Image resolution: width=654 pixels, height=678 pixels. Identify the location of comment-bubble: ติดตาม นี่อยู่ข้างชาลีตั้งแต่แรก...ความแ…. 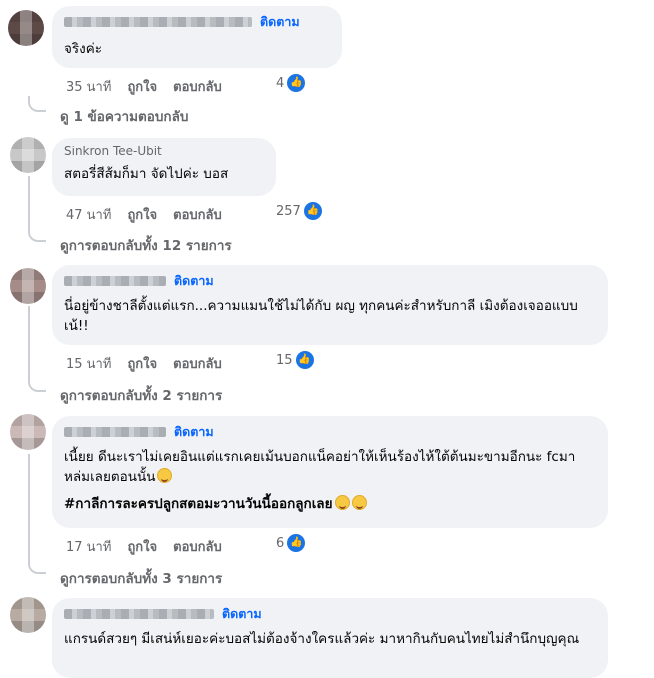
(330, 305).